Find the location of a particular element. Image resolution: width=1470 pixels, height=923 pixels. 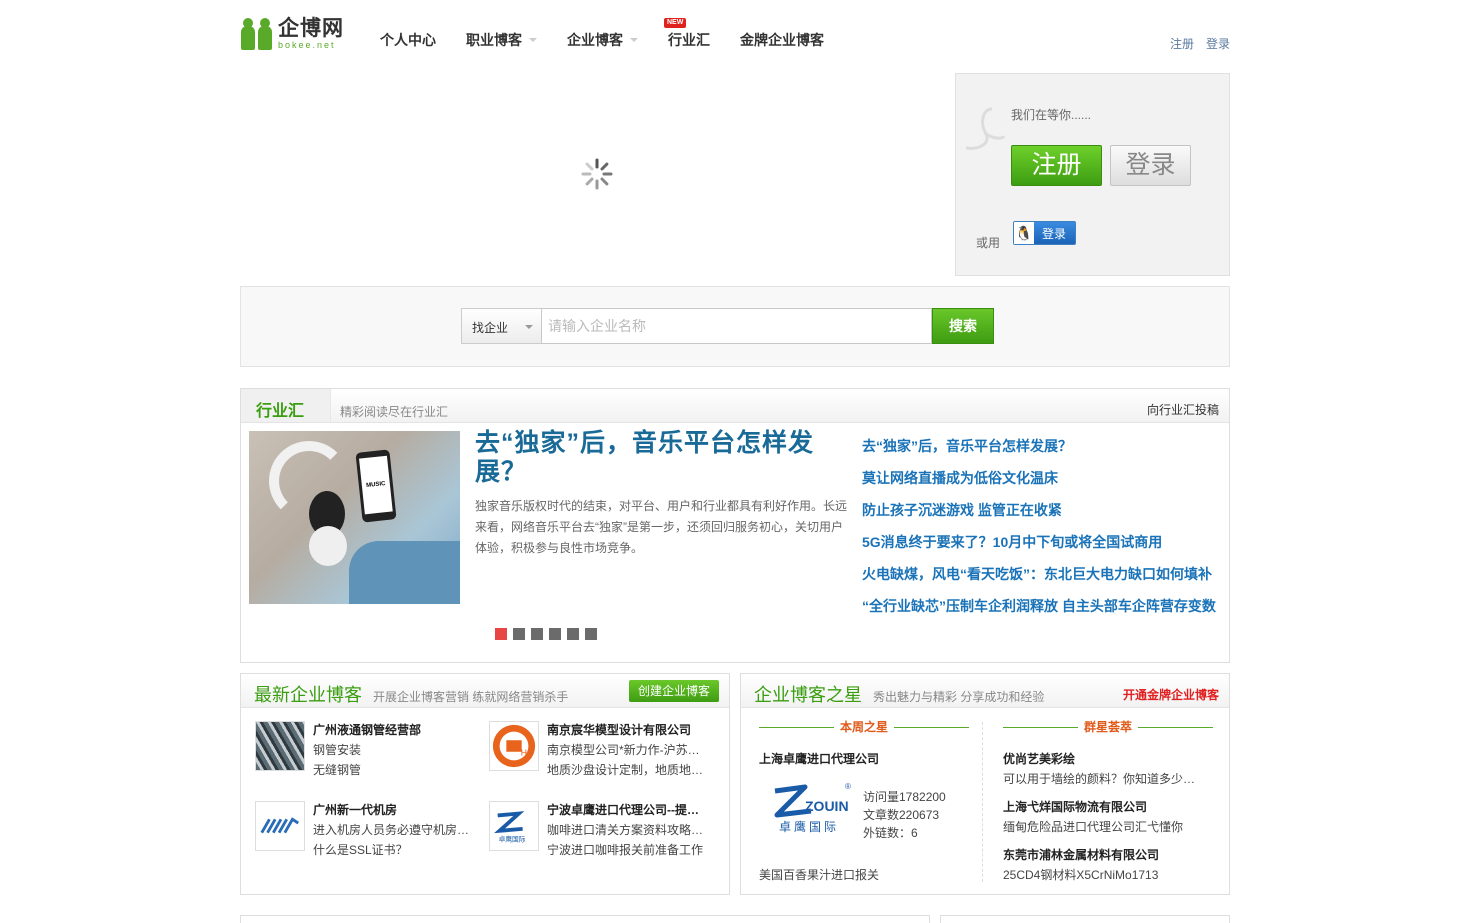

header-login-link: 登录 is located at coordinates (1218, 43).